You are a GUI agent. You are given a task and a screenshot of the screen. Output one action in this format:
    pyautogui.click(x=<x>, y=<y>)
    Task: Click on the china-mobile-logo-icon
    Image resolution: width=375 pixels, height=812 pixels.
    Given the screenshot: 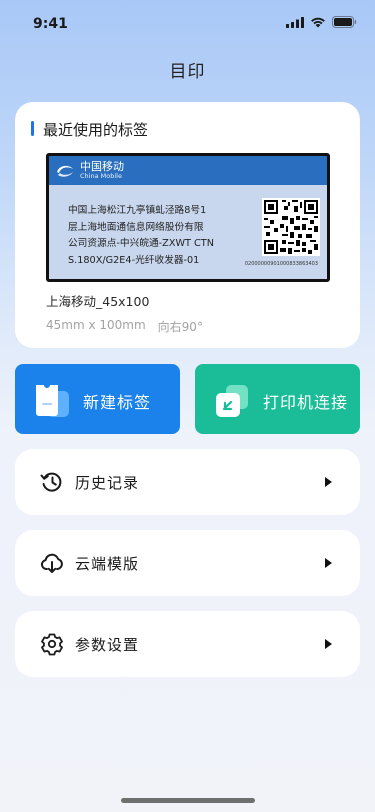 What is the action you would take?
    pyautogui.click(x=65, y=171)
    